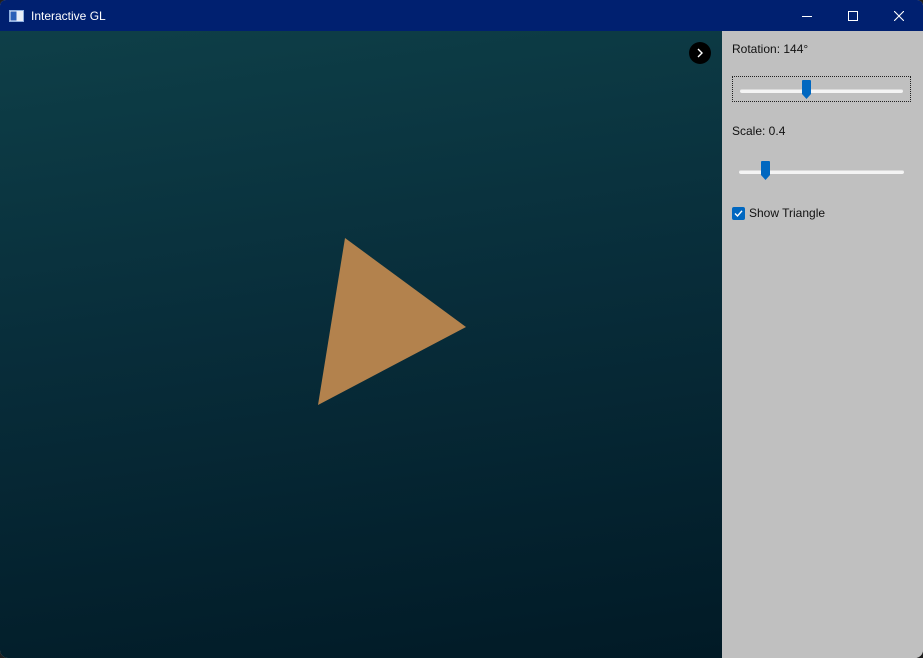 This screenshot has width=923, height=658. What do you see at coordinates (759, 131) in the screenshot?
I see `scale-label: Scale: 0.4` at bounding box center [759, 131].